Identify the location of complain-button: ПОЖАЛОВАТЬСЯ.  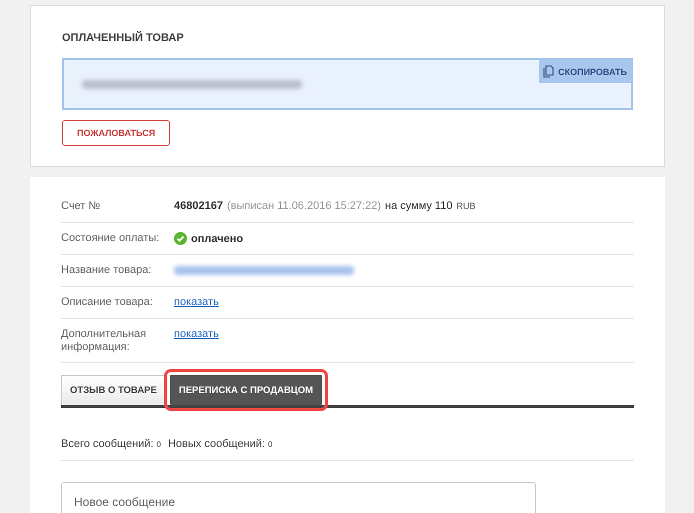
(116, 133).